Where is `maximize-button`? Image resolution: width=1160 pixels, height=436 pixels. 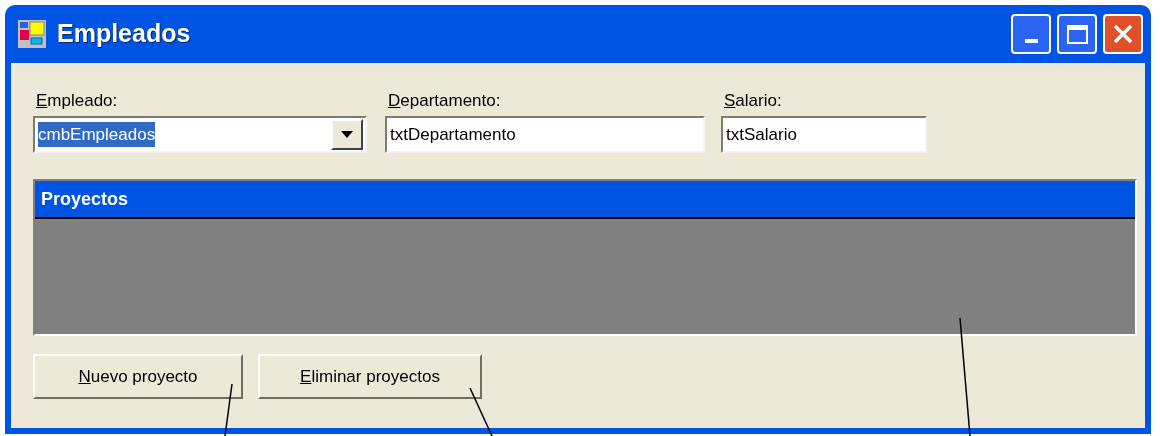 maximize-button is located at coordinates (1077, 34).